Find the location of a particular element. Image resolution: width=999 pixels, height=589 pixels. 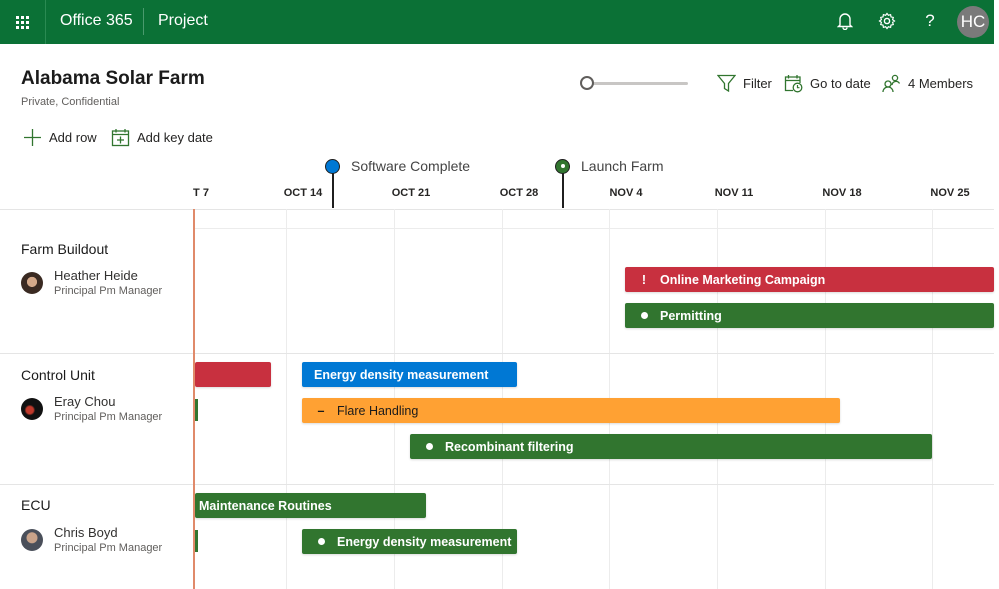

milestone-label: Launch Farm is located at coordinates (622, 166).